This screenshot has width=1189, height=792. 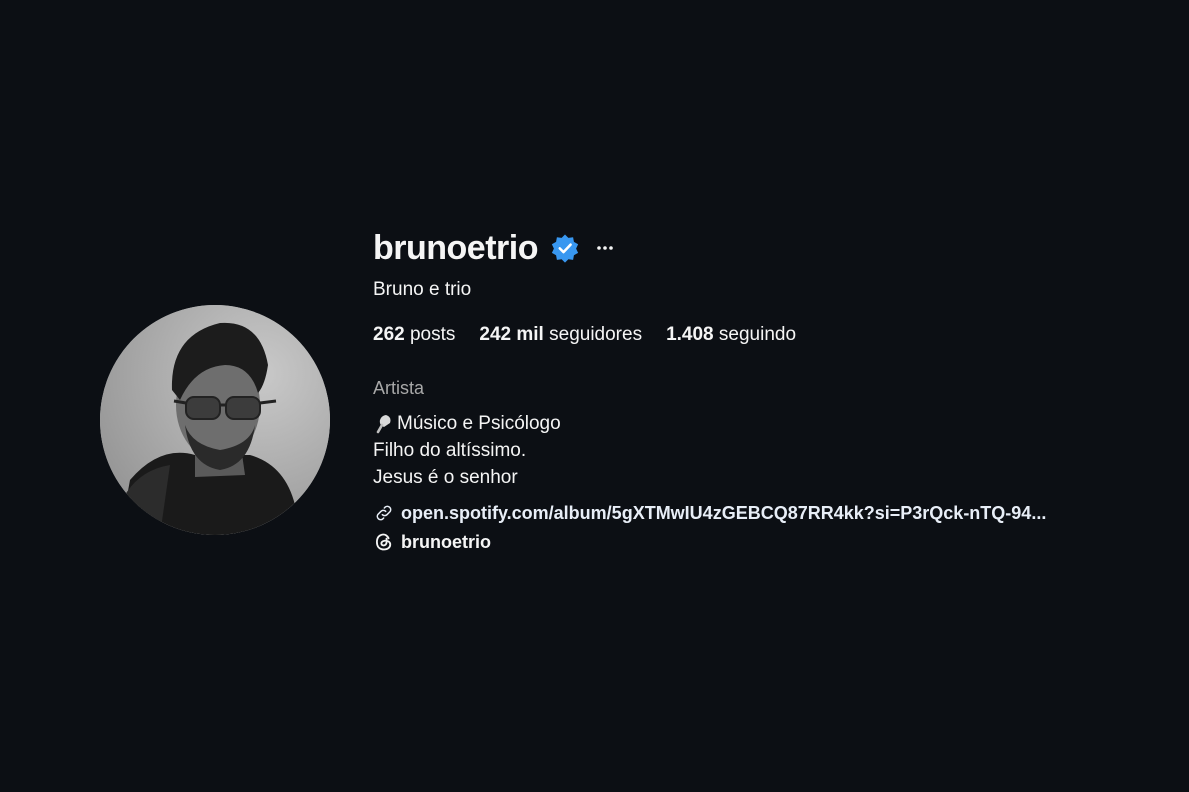 I want to click on posts-count: 262, so click(x=389, y=334).